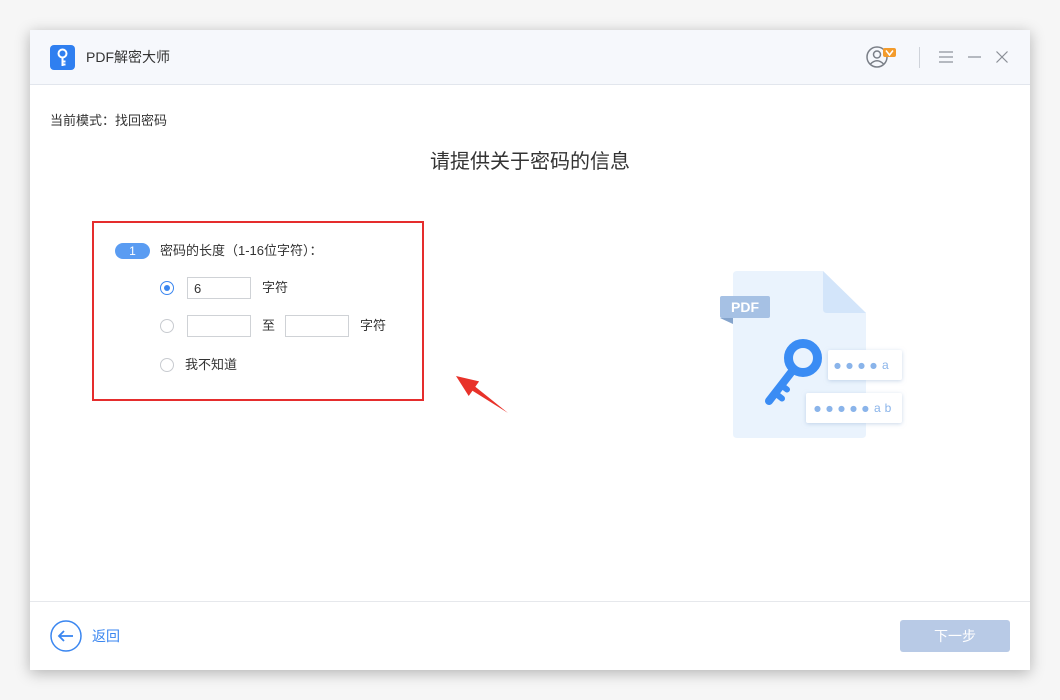 The image size is (1060, 700). What do you see at coordinates (889, 52) in the screenshot?
I see `vip-badge-icon` at bounding box center [889, 52].